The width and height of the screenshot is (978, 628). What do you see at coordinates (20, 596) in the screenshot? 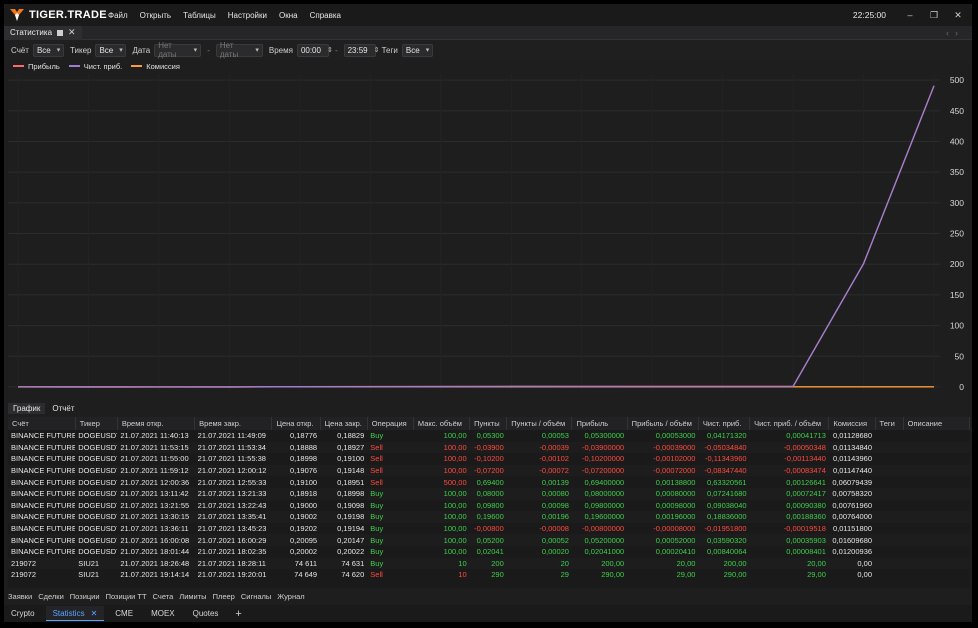
I see `panel-tab-orders: Заявки` at bounding box center [20, 596].